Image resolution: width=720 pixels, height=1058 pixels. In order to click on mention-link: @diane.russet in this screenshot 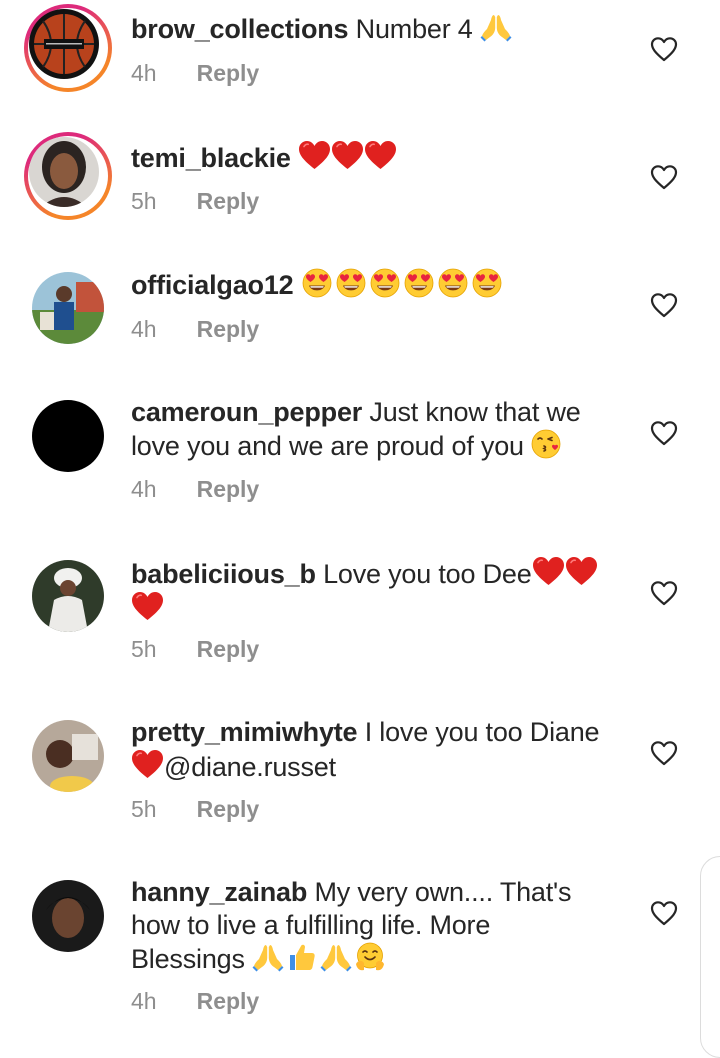, I will do `click(250, 767)`.